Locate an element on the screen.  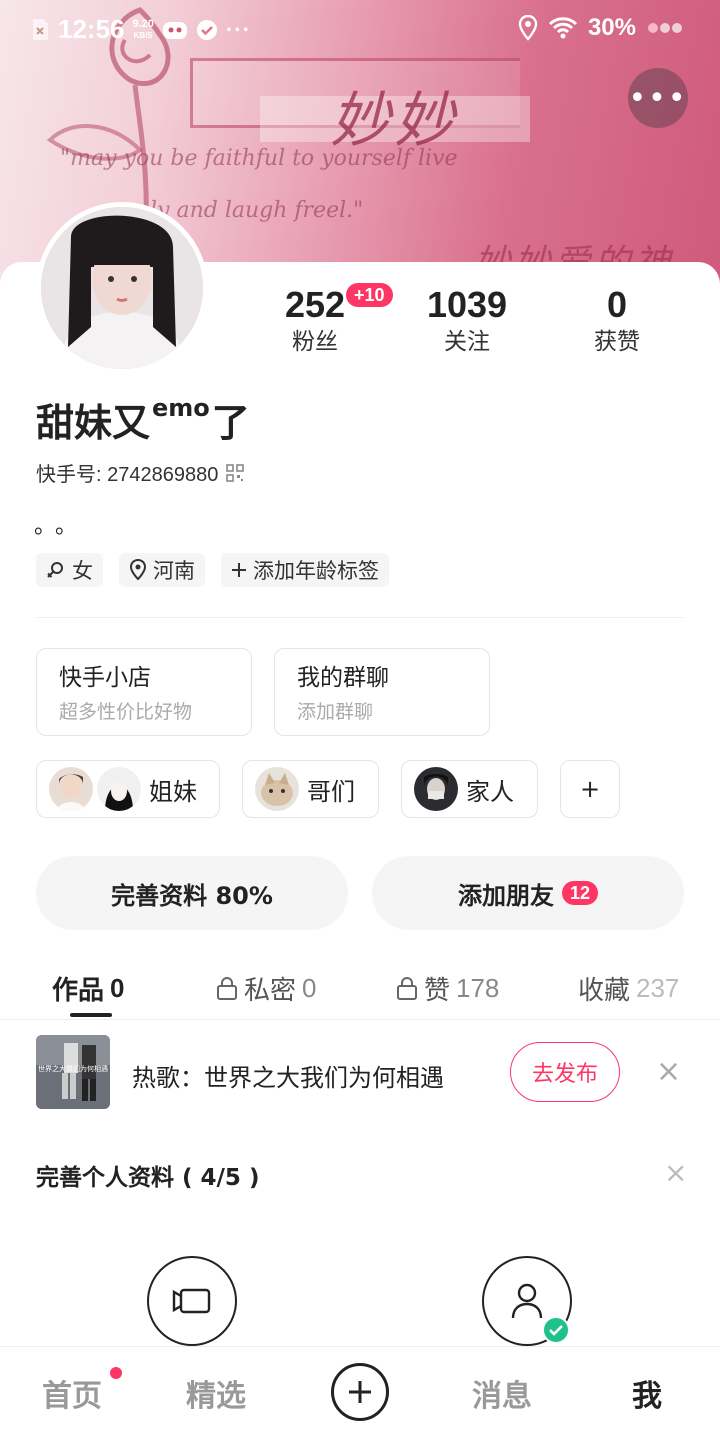
tab-works-label: 作品 is located at coordinates (78, 990).